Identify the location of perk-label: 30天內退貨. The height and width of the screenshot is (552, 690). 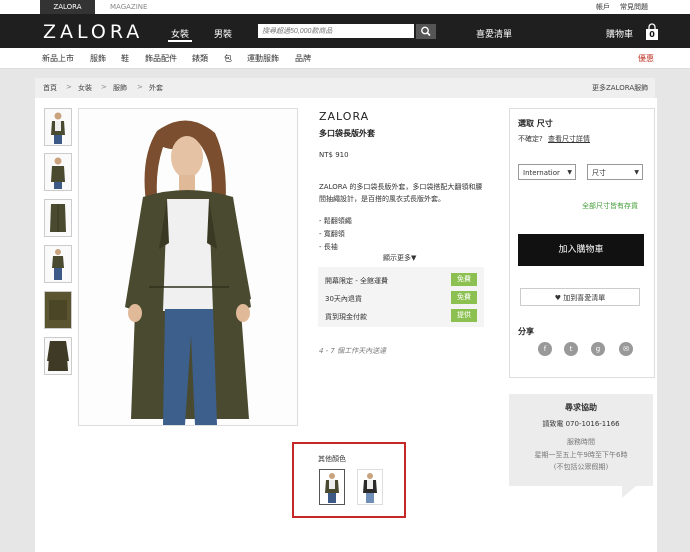
(343, 299).